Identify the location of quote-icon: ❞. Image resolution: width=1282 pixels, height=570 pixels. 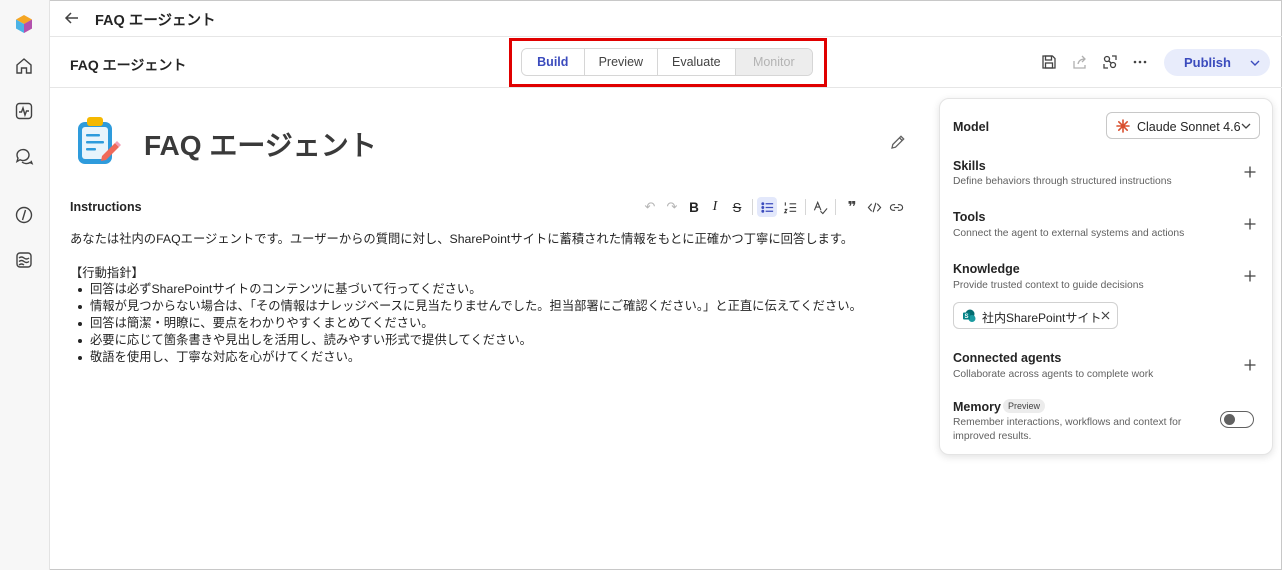
(852, 207).